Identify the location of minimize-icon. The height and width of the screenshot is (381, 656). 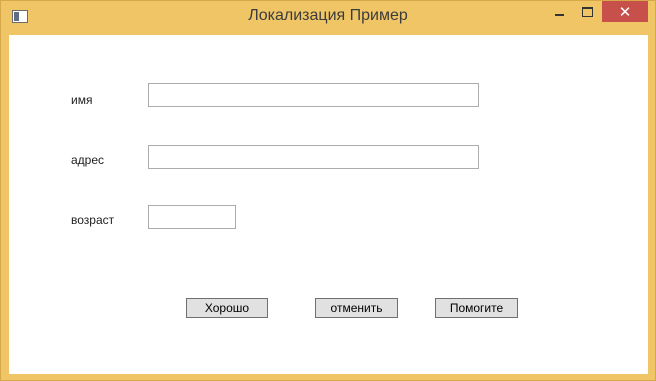
(559, 14).